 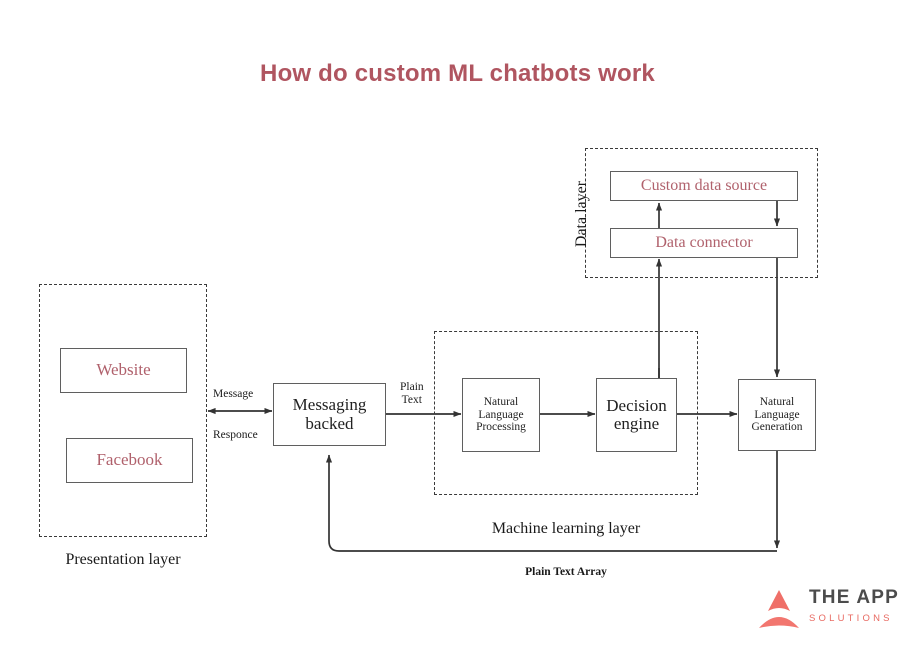 What do you see at coordinates (329, 405) in the screenshot?
I see `node-messaging-backend-line1: Messaging` at bounding box center [329, 405].